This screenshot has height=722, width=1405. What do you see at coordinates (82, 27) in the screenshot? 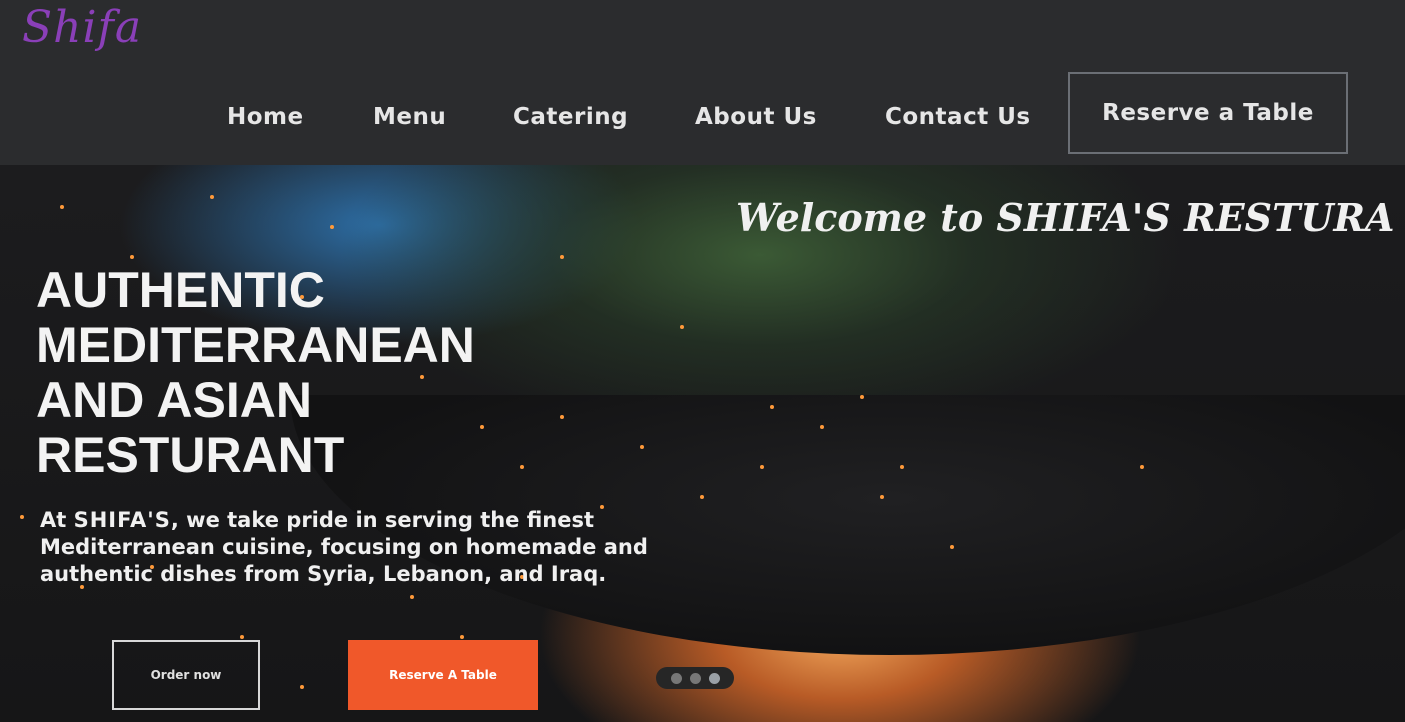
I see `logo: Shifa` at bounding box center [82, 27].